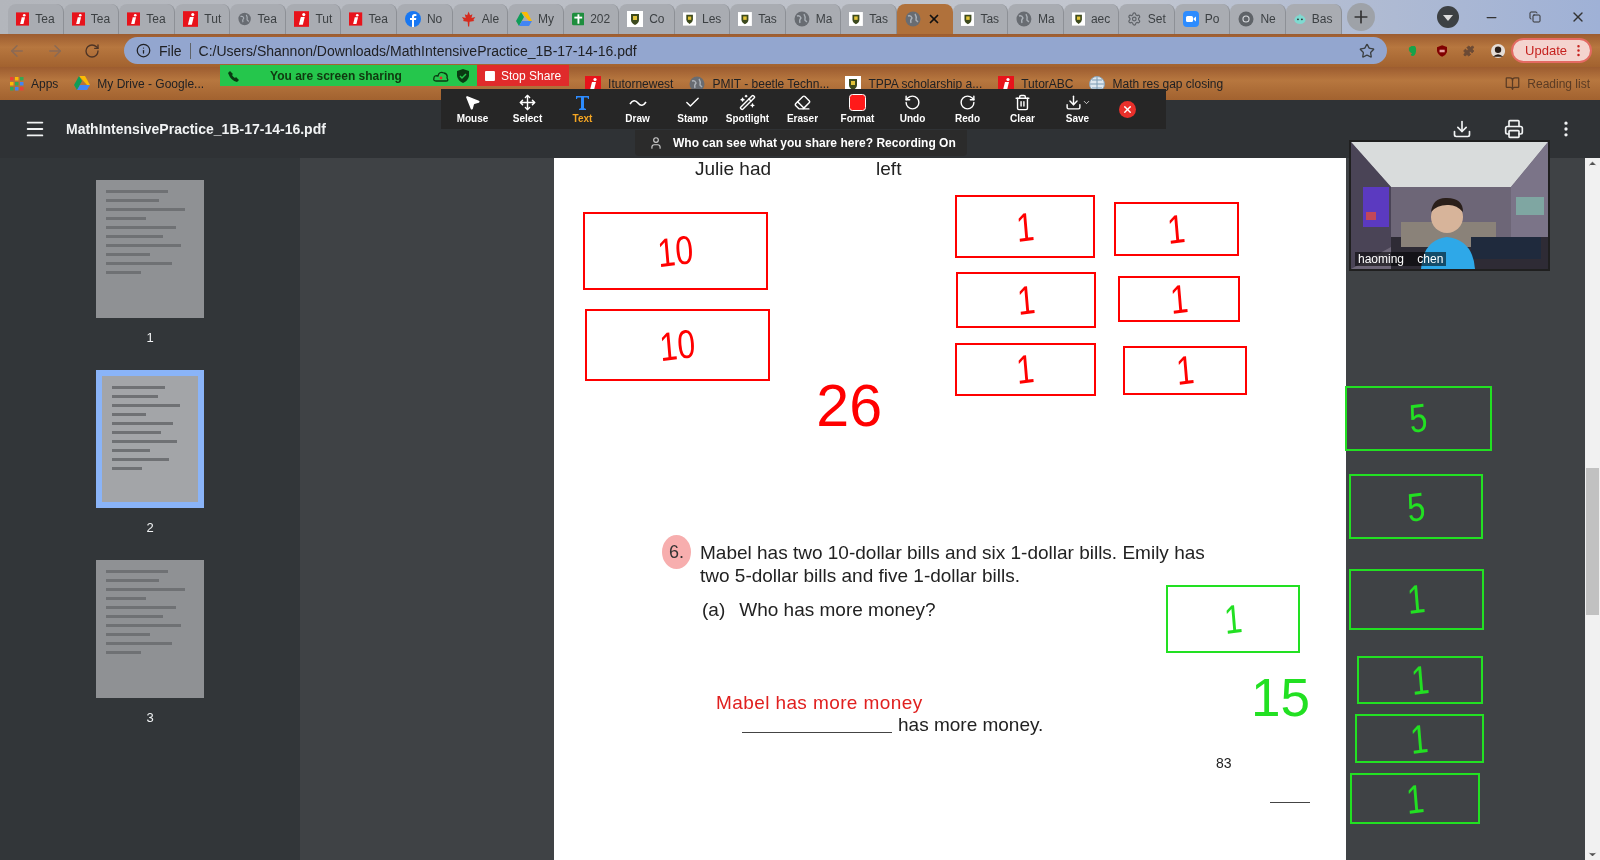 This screenshot has width=1600, height=860. What do you see at coordinates (143, 50) in the screenshot?
I see `info-icon` at bounding box center [143, 50].